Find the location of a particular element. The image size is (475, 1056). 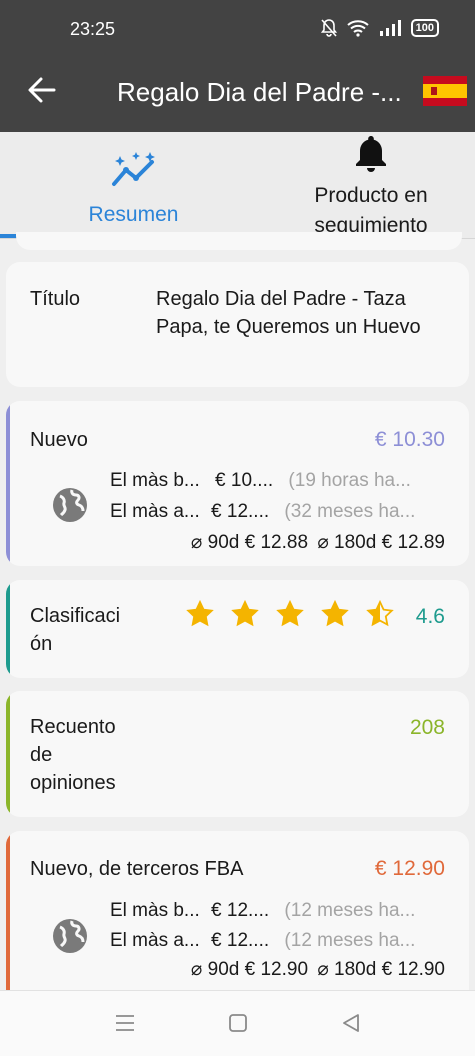

signal-icon is located at coordinates (390, 28).